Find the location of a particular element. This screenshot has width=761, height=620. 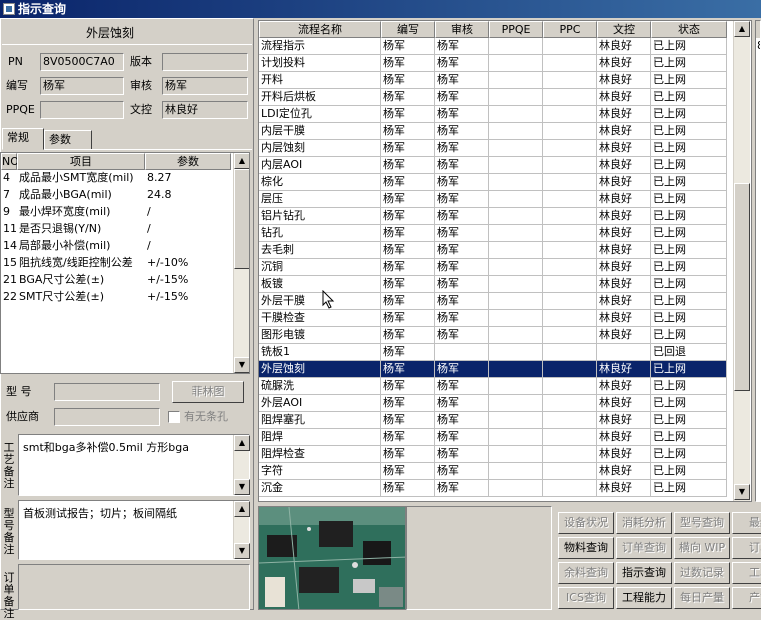

film-button: 菲林图 is located at coordinates (208, 392).